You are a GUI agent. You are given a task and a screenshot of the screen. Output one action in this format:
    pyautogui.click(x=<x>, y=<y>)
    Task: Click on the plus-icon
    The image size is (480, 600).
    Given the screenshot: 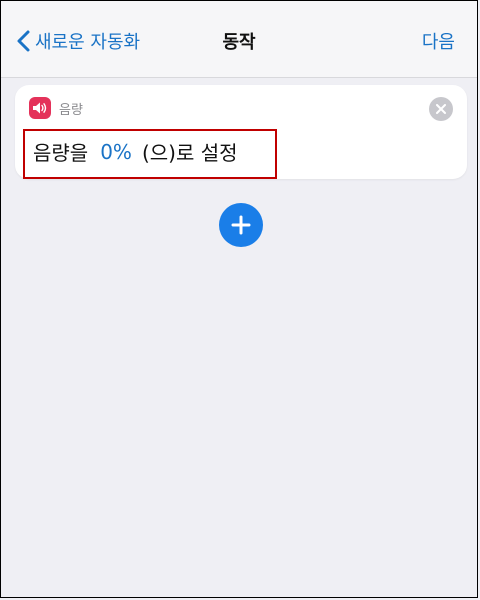 What is the action you would take?
    pyautogui.click(x=241, y=225)
    